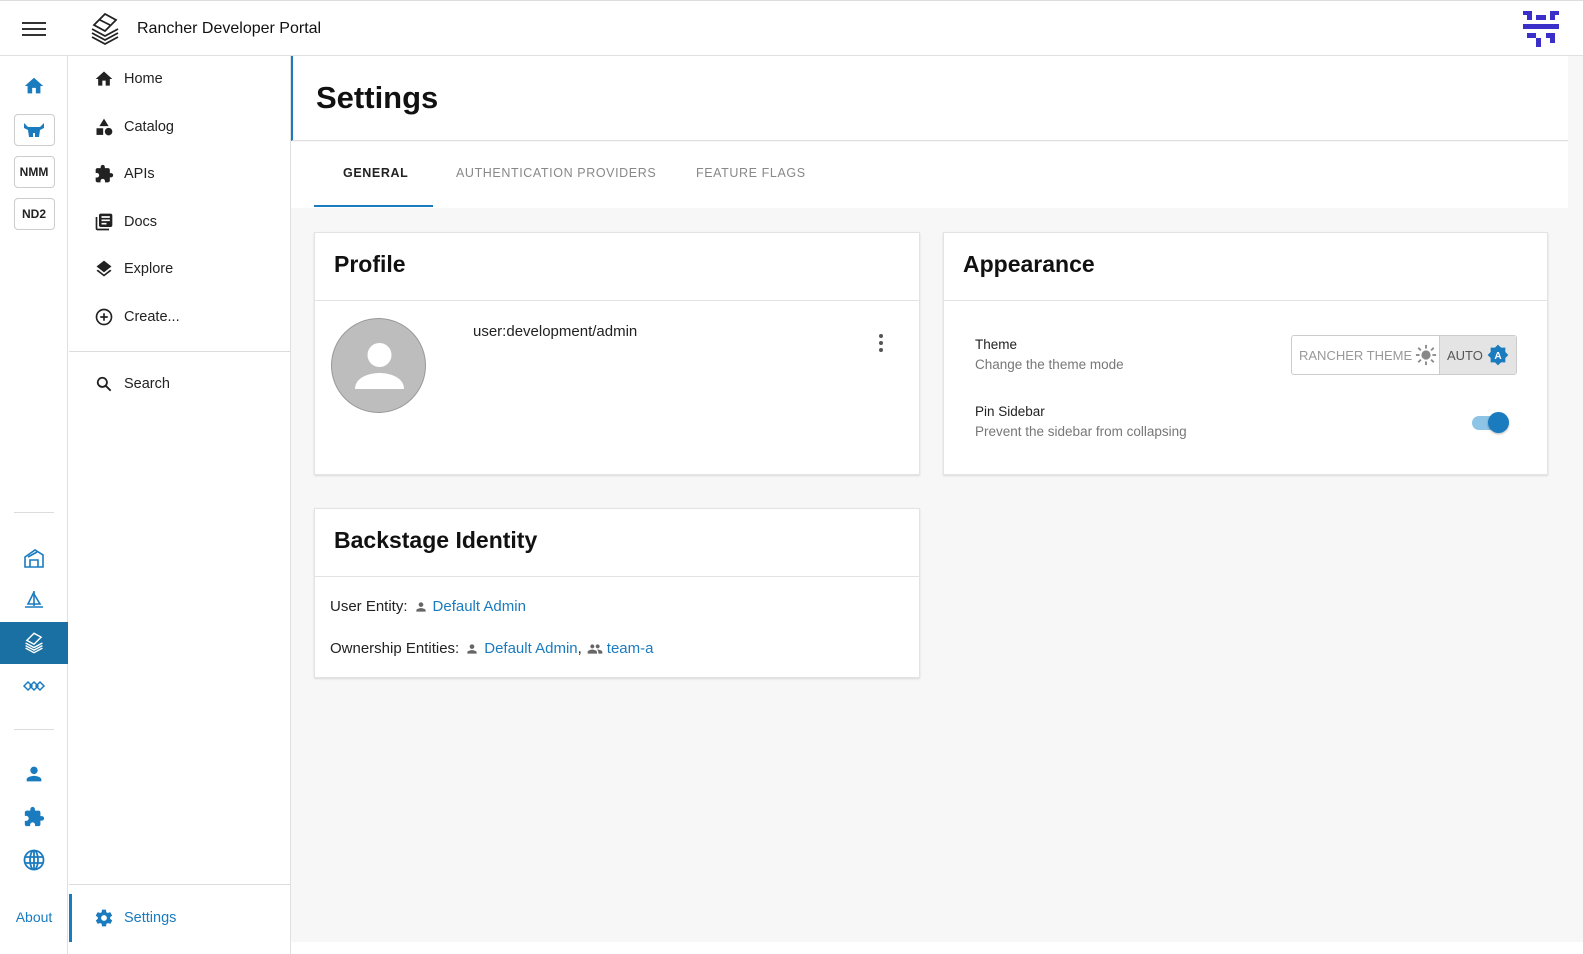 The image size is (1583, 954). Describe the element at coordinates (1081, 431) in the screenshot. I see `pin-sidebar-description: Prevent the sidebar from collapsing` at that location.